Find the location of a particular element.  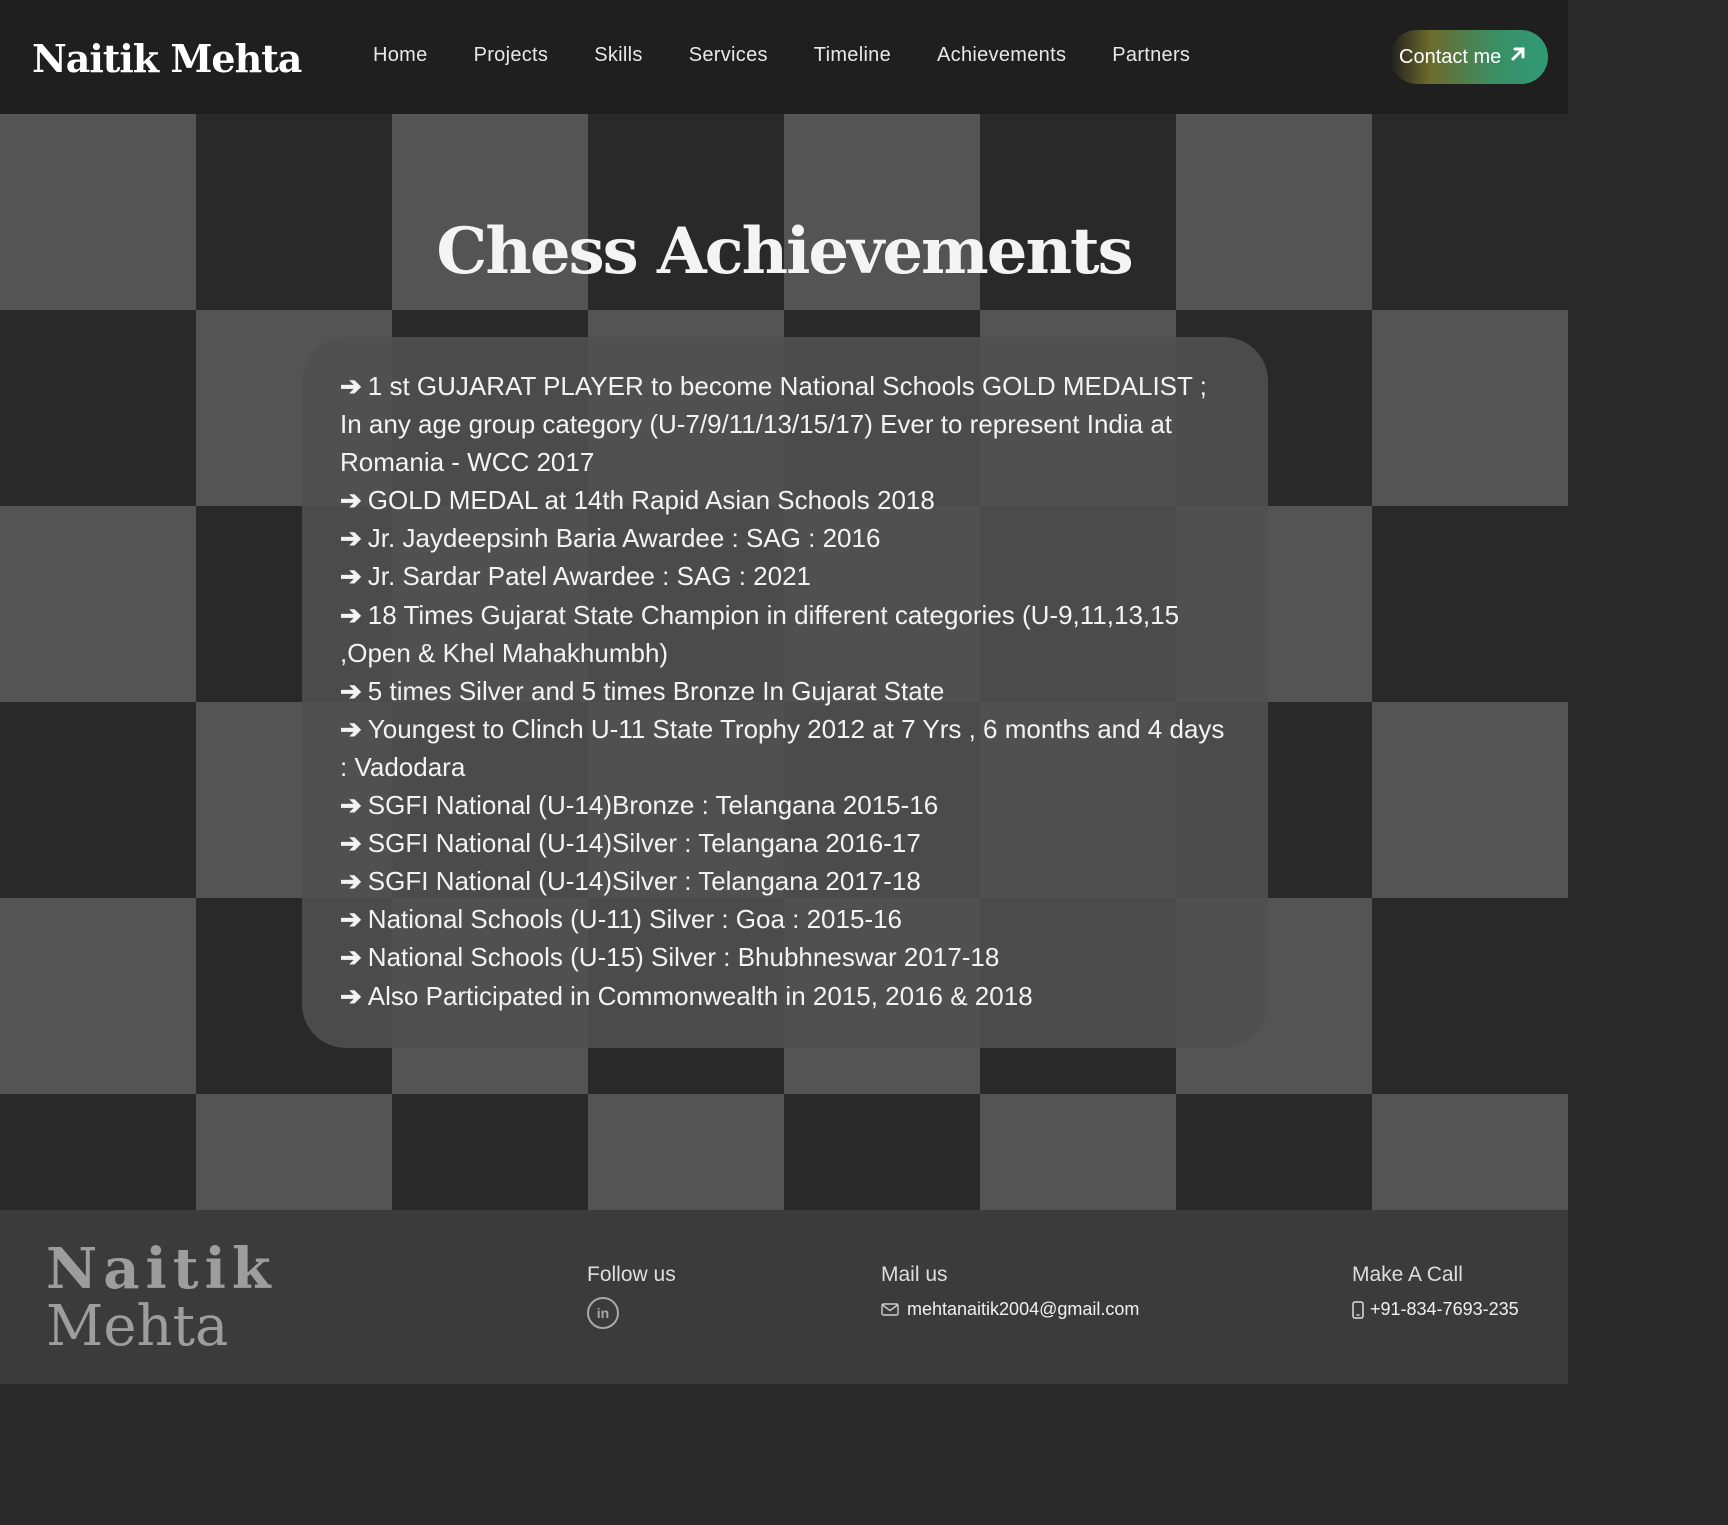

linkedin-icon: in is located at coordinates (603, 1313).